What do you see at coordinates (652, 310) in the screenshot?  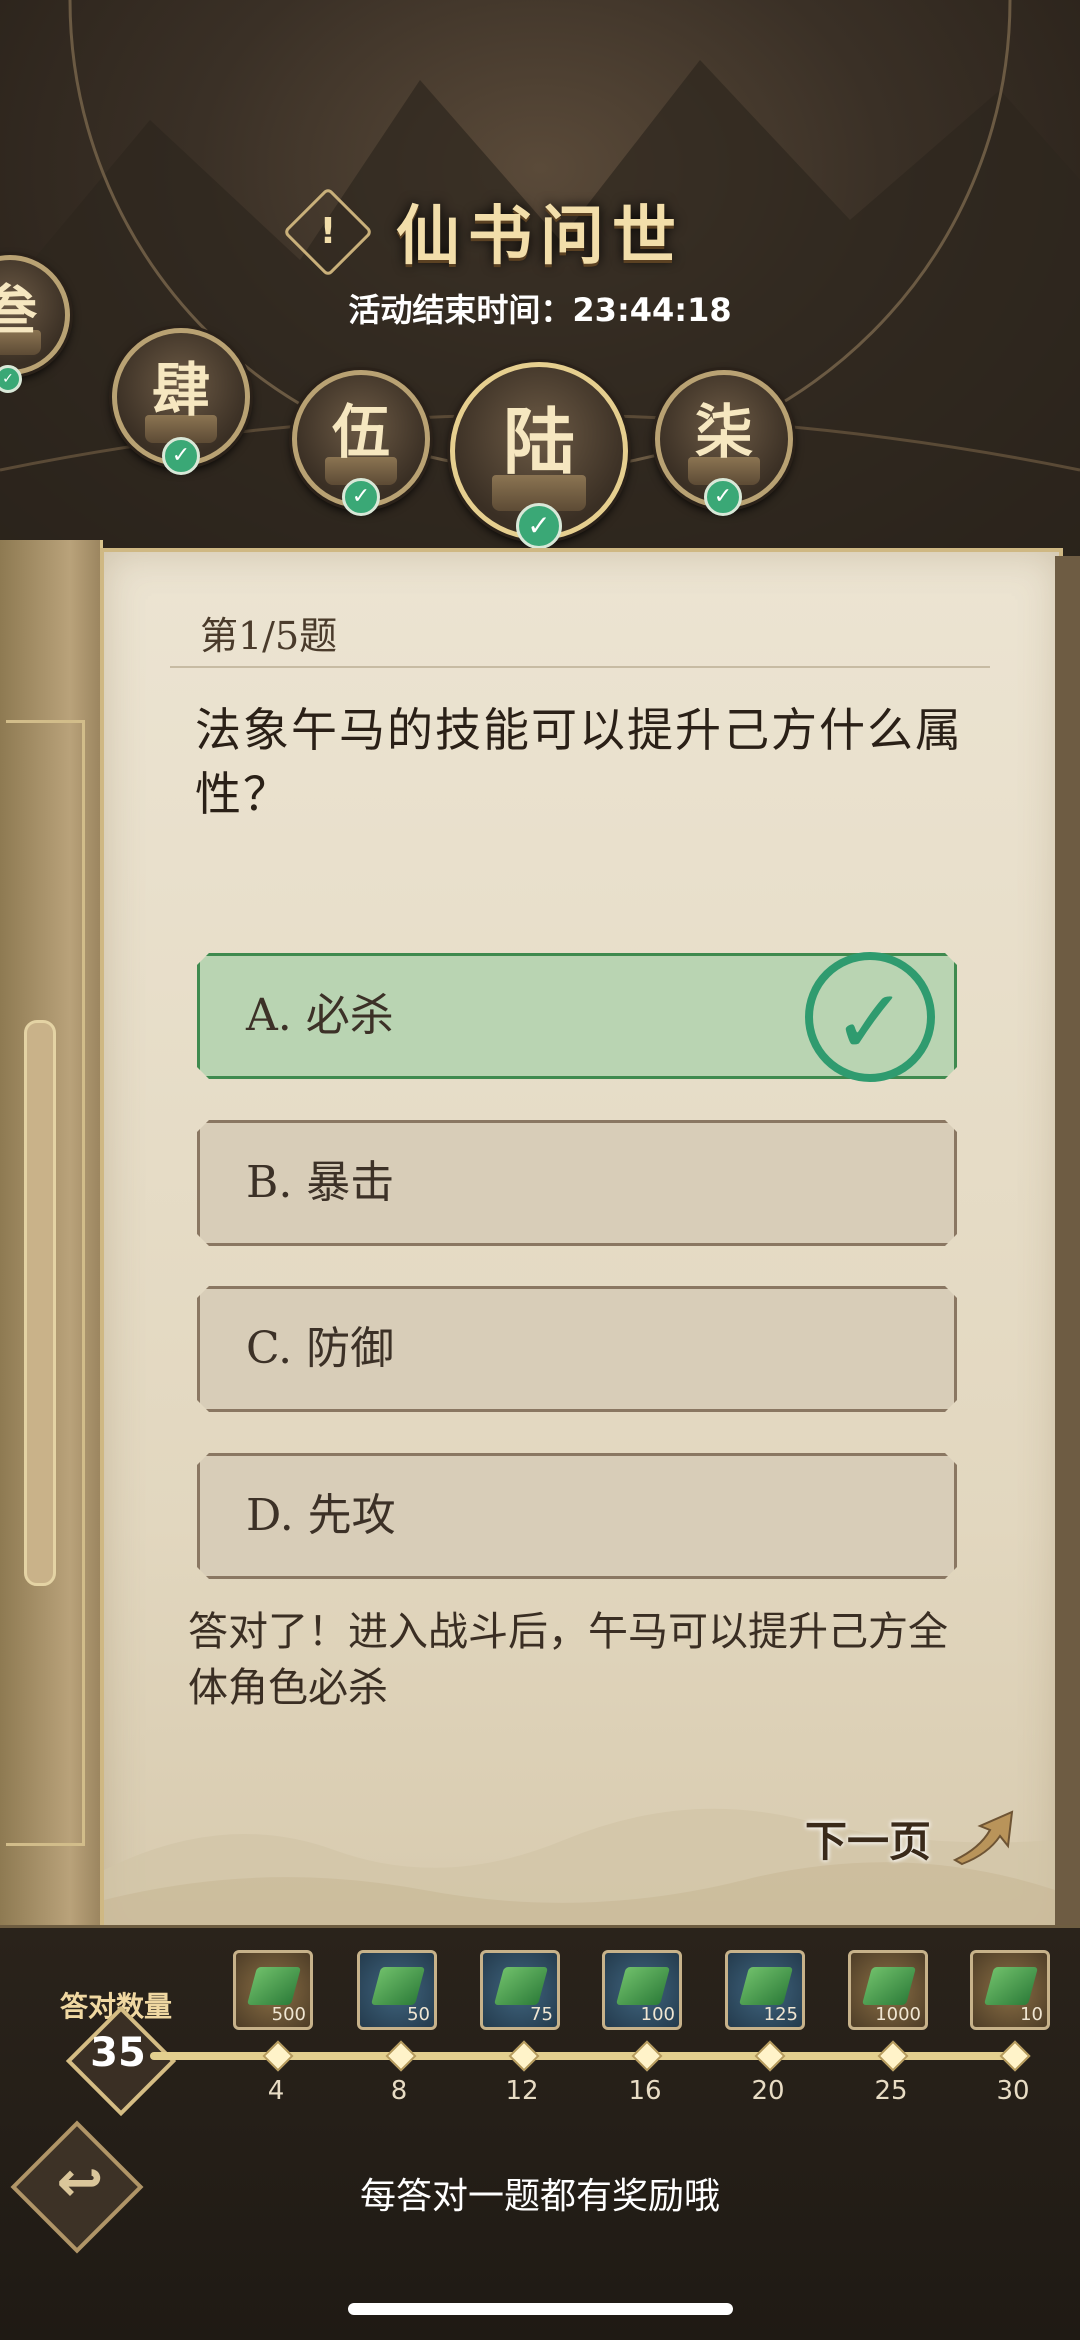 I see `end-time-value: 23:44:18` at bounding box center [652, 310].